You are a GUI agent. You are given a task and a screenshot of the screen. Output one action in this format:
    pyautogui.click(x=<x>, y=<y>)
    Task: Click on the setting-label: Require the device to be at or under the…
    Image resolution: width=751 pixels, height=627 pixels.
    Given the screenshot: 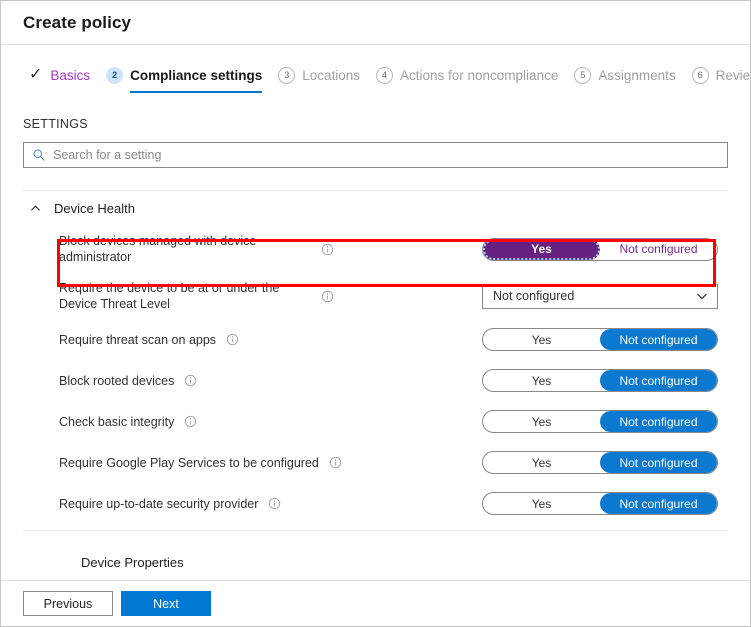 What is the action you would take?
    pyautogui.click(x=169, y=296)
    